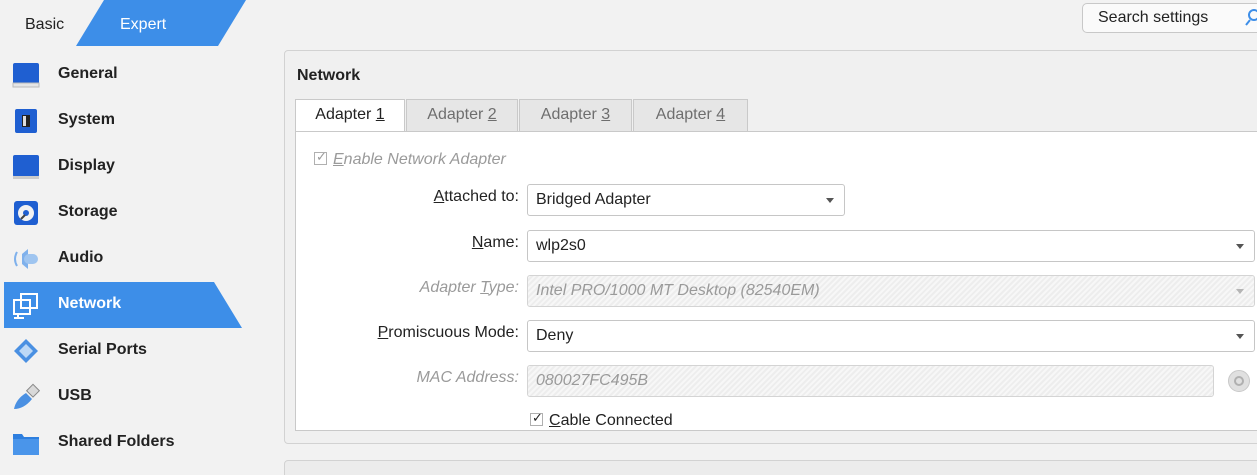  What do you see at coordinates (44, 25) in the screenshot?
I see `mode-basic-tab: Basic` at bounding box center [44, 25].